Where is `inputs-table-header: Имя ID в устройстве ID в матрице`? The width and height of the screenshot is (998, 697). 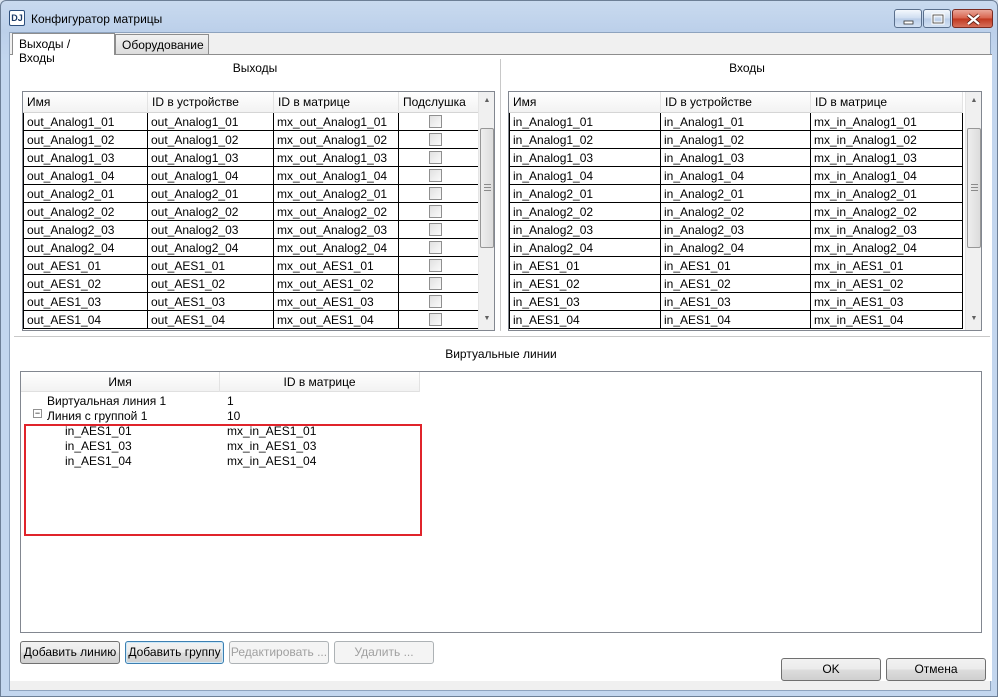 inputs-table-header: Имя ID в устройстве ID в матрице is located at coordinates (736, 102).